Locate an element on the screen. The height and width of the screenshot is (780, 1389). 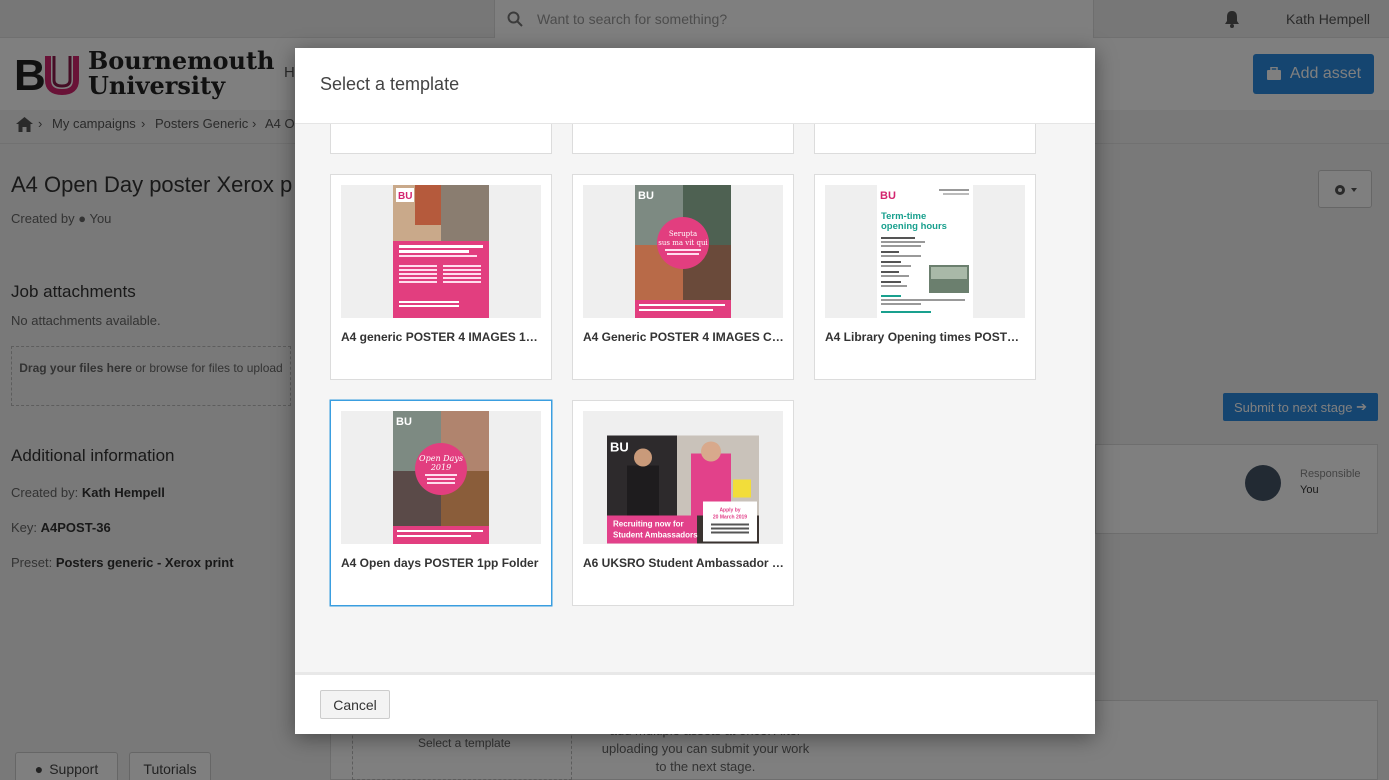
svg-text: 2019 is located at coordinates (440, 467).